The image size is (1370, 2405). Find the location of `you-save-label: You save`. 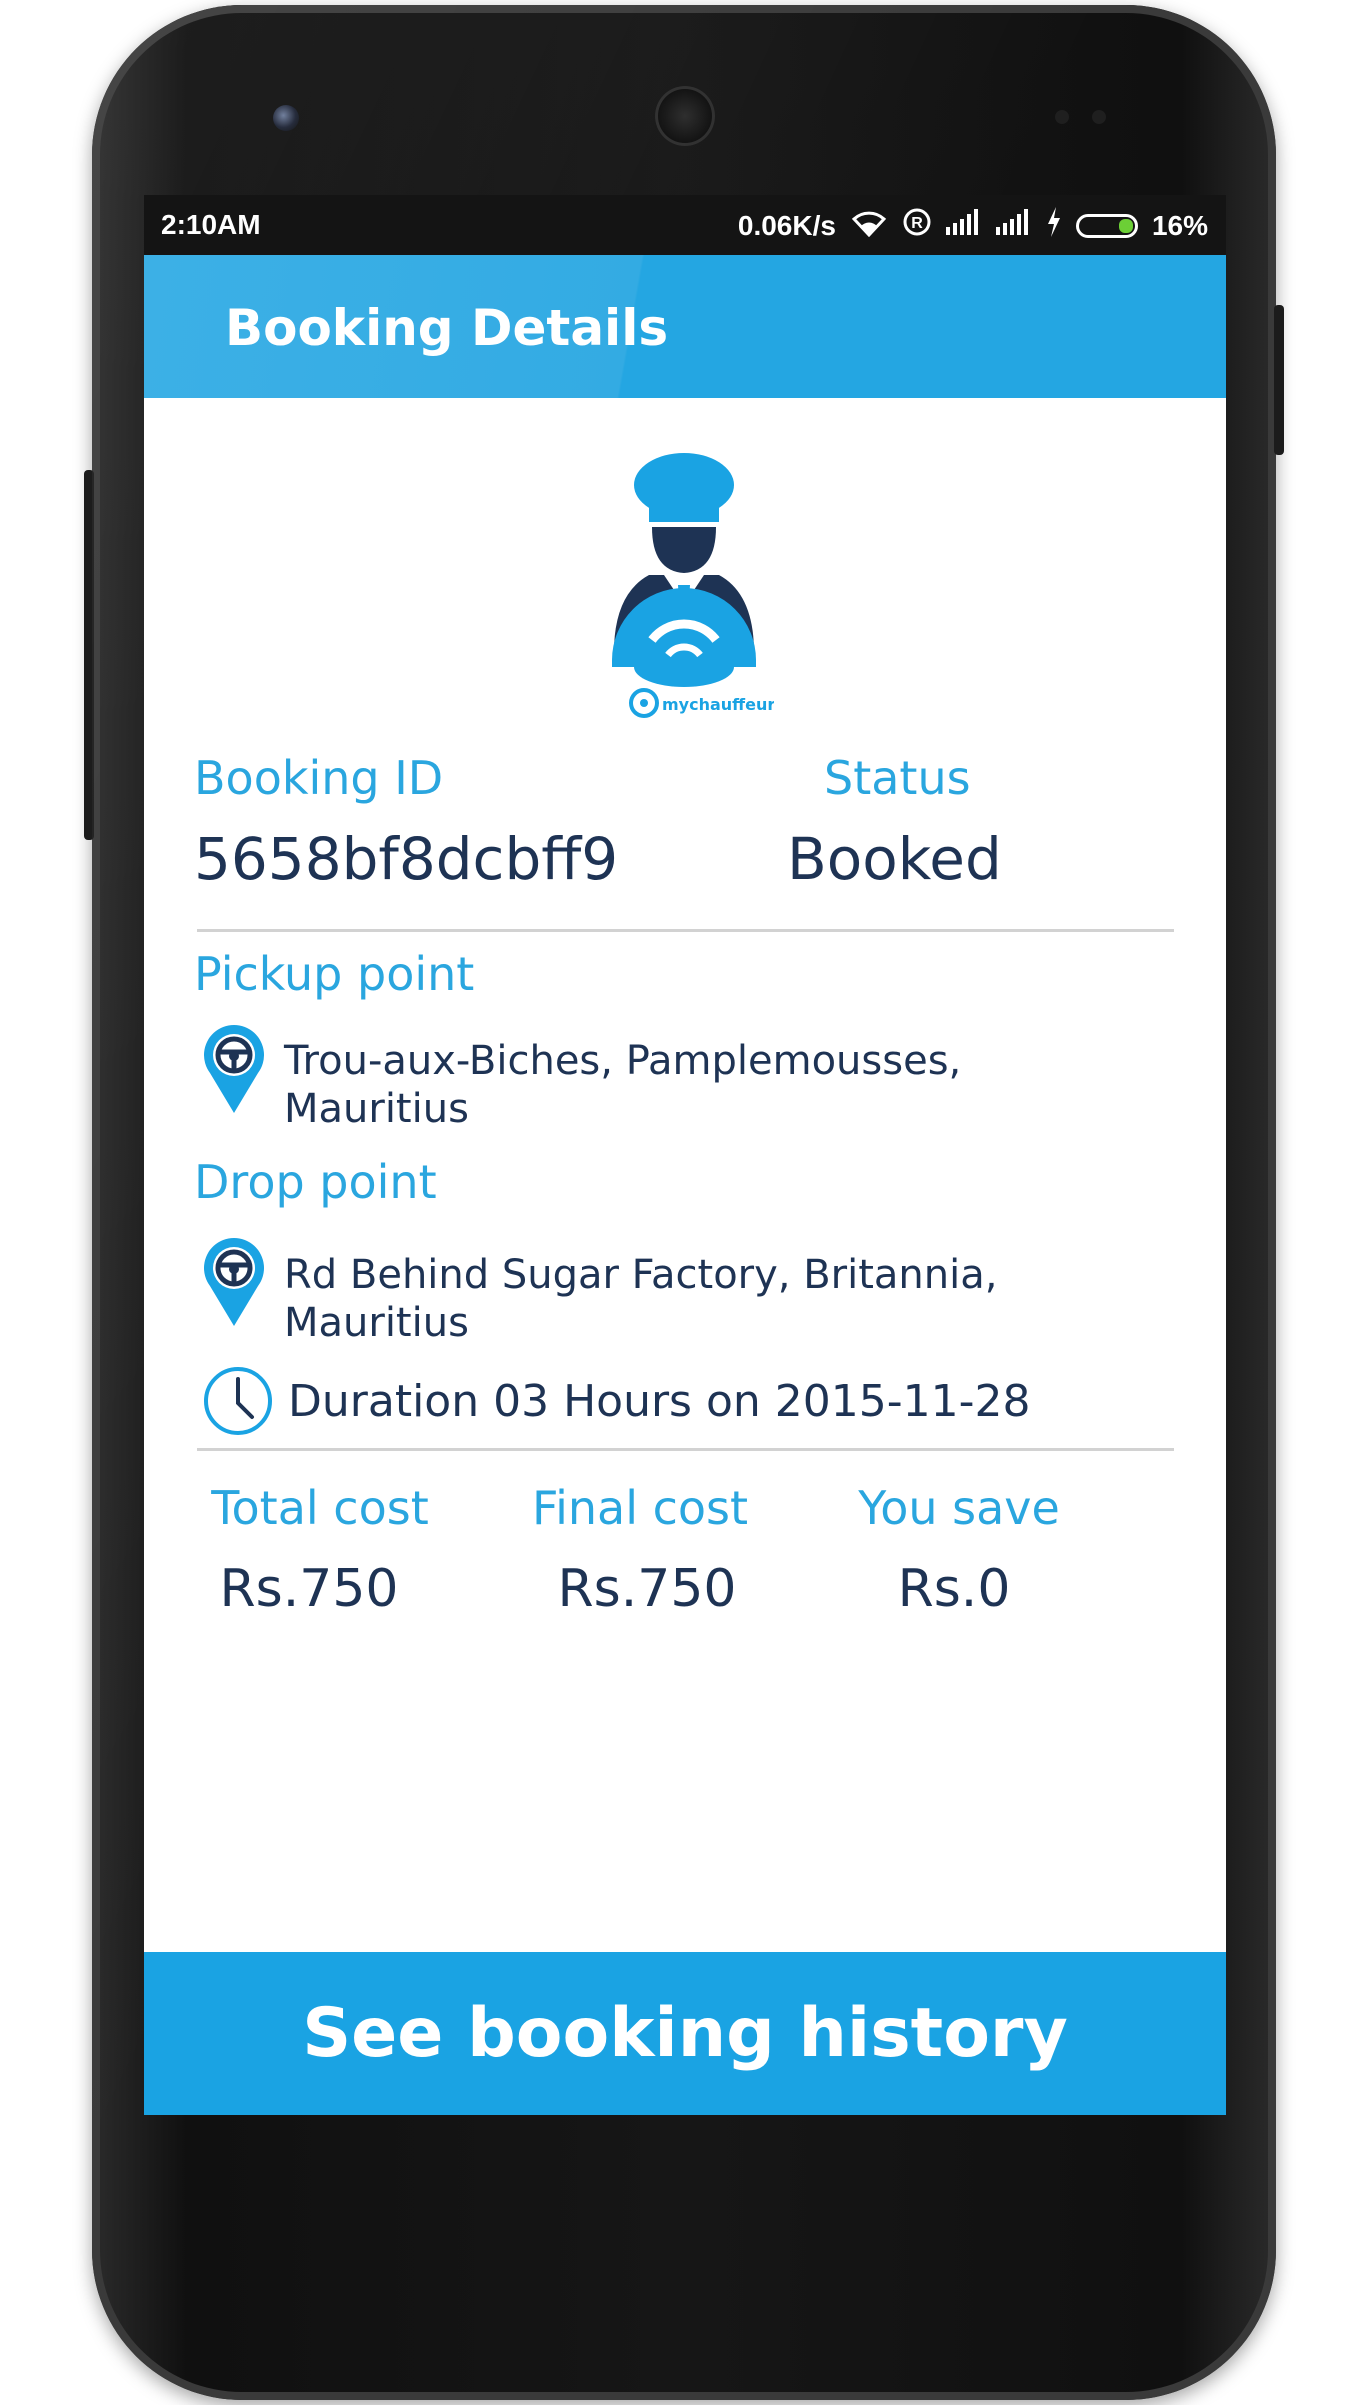

you-save-label: You save is located at coordinates (959, 1508).